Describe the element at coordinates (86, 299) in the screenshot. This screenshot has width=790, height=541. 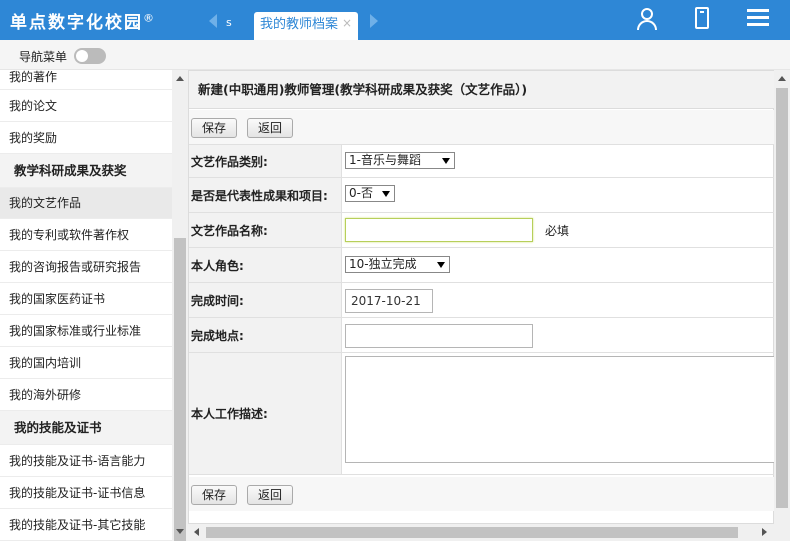
I see `sidebar-item: 我的国家医药证书` at that location.